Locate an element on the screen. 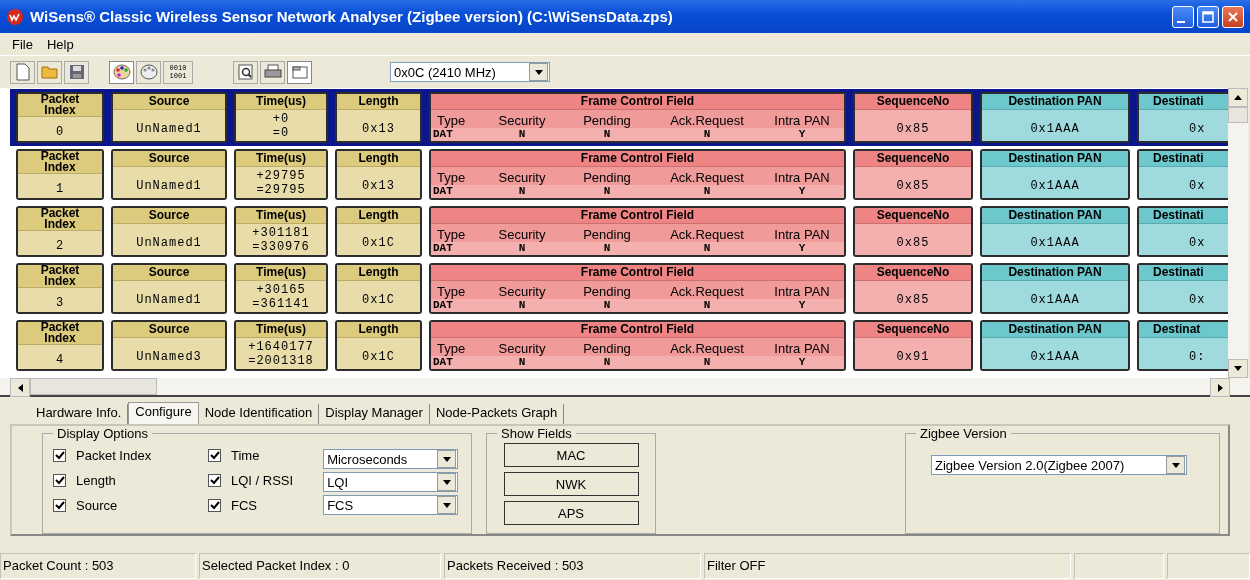 The height and width of the screenshot is (580, 1250). window-icon is located at coordinates (299, 72).